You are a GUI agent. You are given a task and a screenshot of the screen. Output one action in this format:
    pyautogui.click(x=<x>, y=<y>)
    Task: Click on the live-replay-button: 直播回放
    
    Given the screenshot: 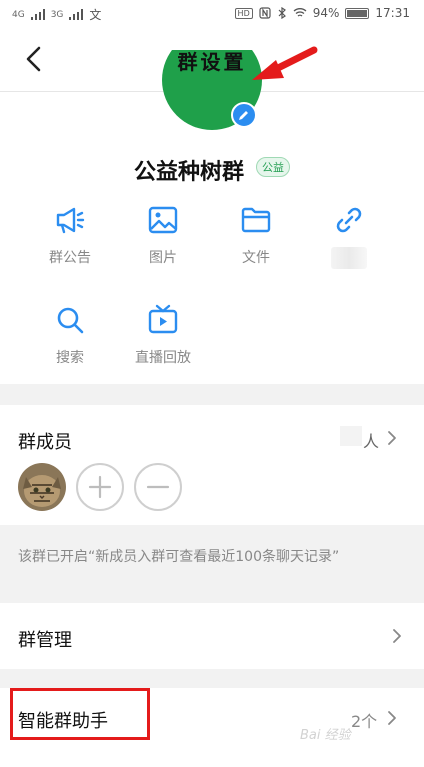 What is the action you would take?
    pyautogui.click(x=163, y=335)
    